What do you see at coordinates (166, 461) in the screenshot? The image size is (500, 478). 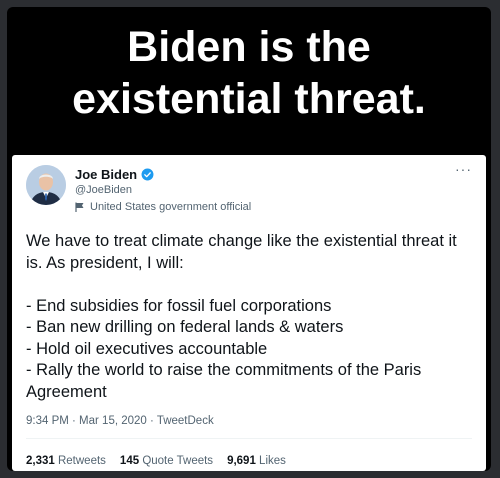 I see `quote-tweets-stat: 145 Quote Tweets` at bounding box center [166, 461].